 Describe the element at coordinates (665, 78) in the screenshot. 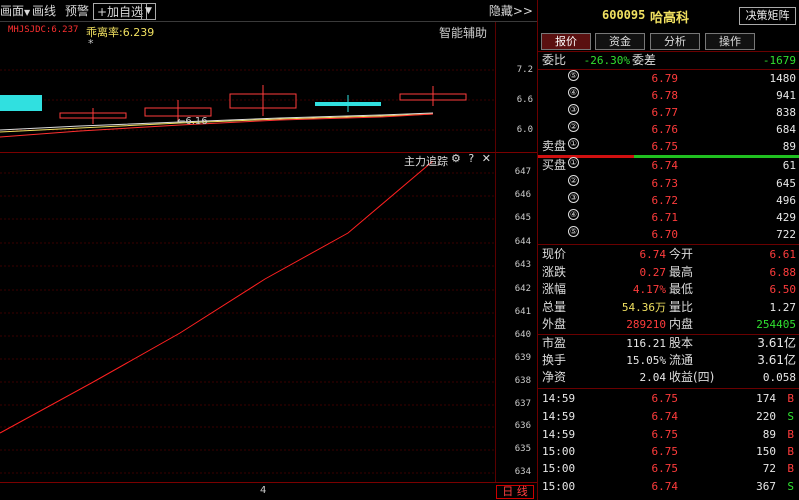

I see `sell-price: 6.79` at that location.